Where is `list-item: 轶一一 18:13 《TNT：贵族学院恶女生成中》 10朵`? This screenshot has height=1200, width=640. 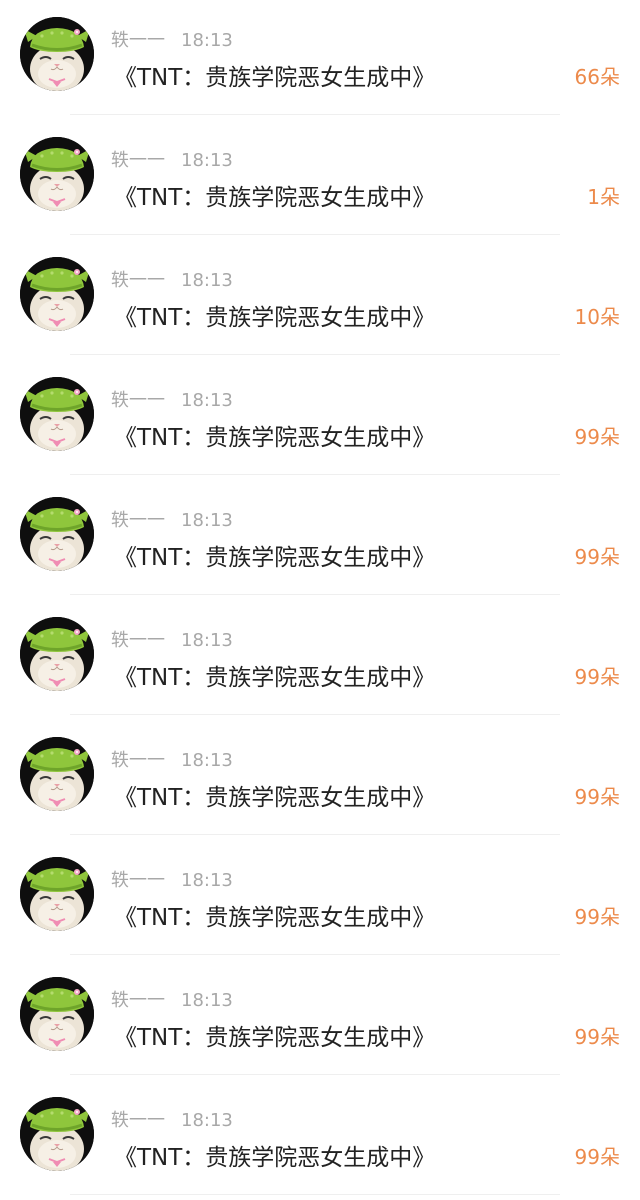 list-item: 轶一一 18:13 《TNT：贵族学院恶女生成中》 10朵 is located at coordinates (320, 300).